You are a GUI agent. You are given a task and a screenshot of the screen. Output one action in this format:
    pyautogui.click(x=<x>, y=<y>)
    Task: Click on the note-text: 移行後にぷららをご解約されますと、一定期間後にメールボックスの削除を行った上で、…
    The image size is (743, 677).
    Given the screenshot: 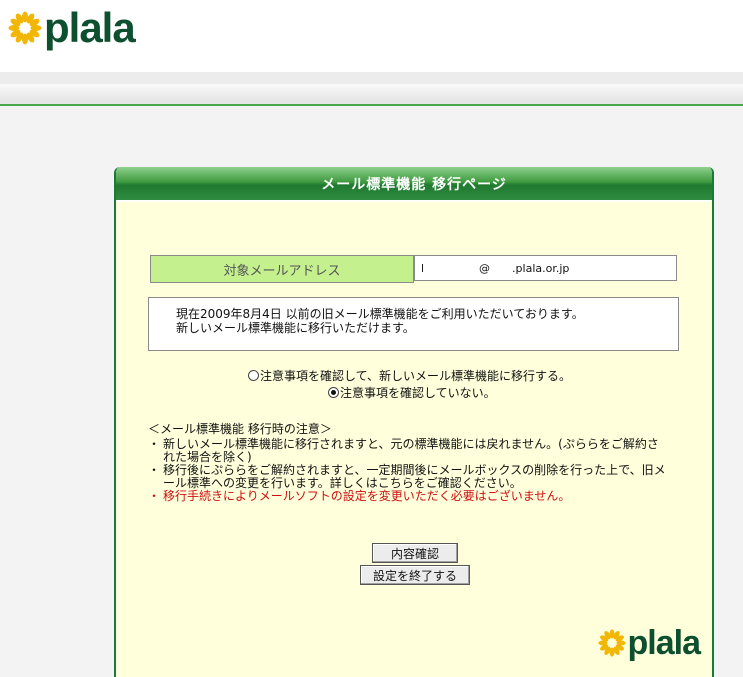 What is the action you would take?
    pyautogui.click(x=414, y=476)
    